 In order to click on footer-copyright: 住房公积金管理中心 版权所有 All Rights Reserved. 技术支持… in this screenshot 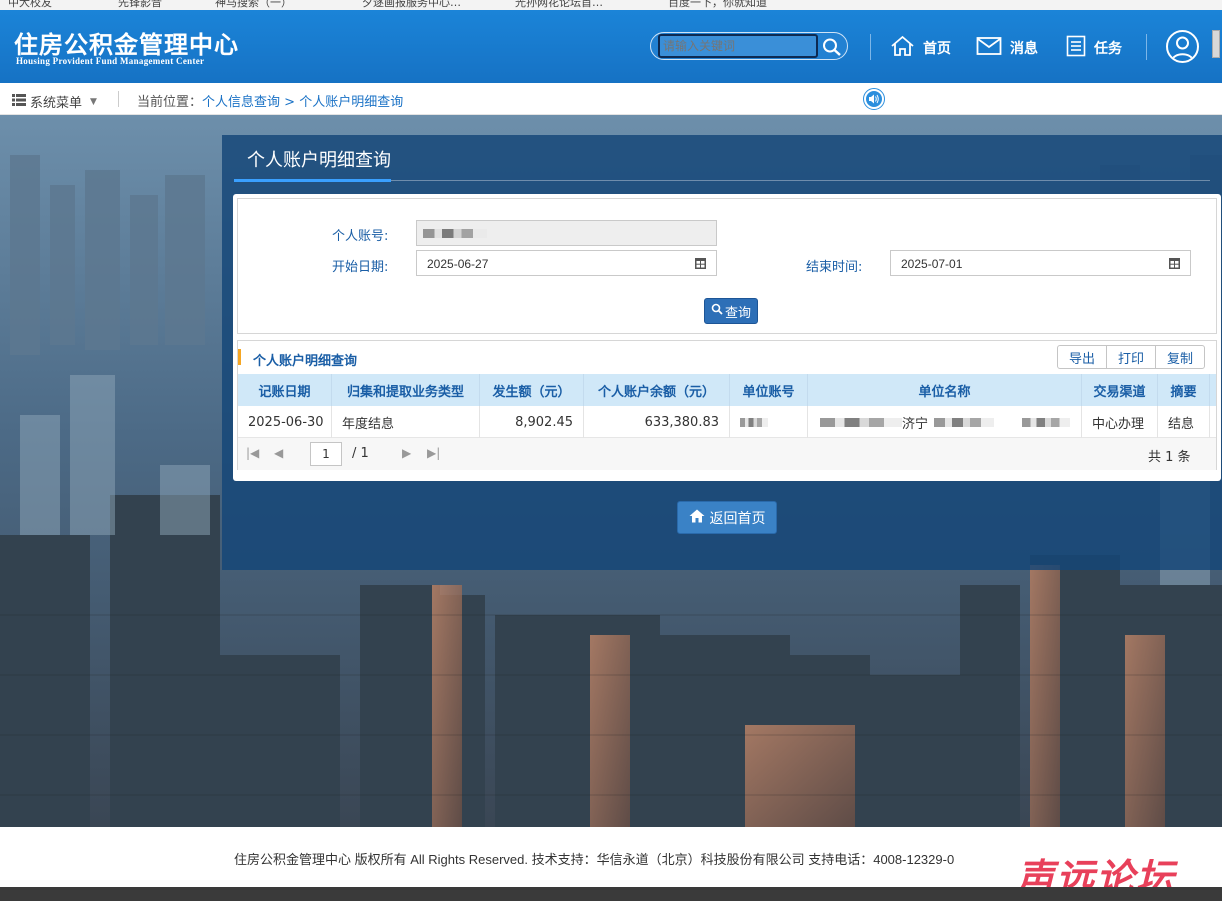, I will do `click(594, 859)`.